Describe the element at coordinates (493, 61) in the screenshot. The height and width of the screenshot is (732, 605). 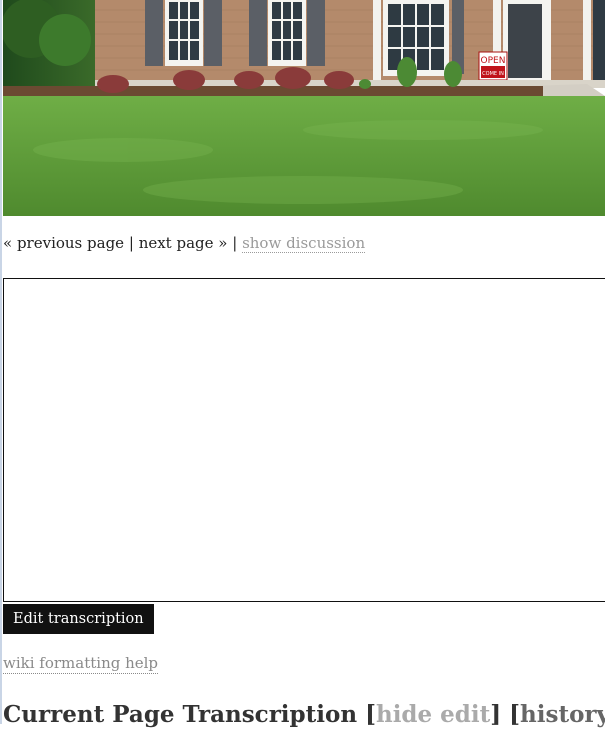
I see `sign-text: OPEN` at that location.